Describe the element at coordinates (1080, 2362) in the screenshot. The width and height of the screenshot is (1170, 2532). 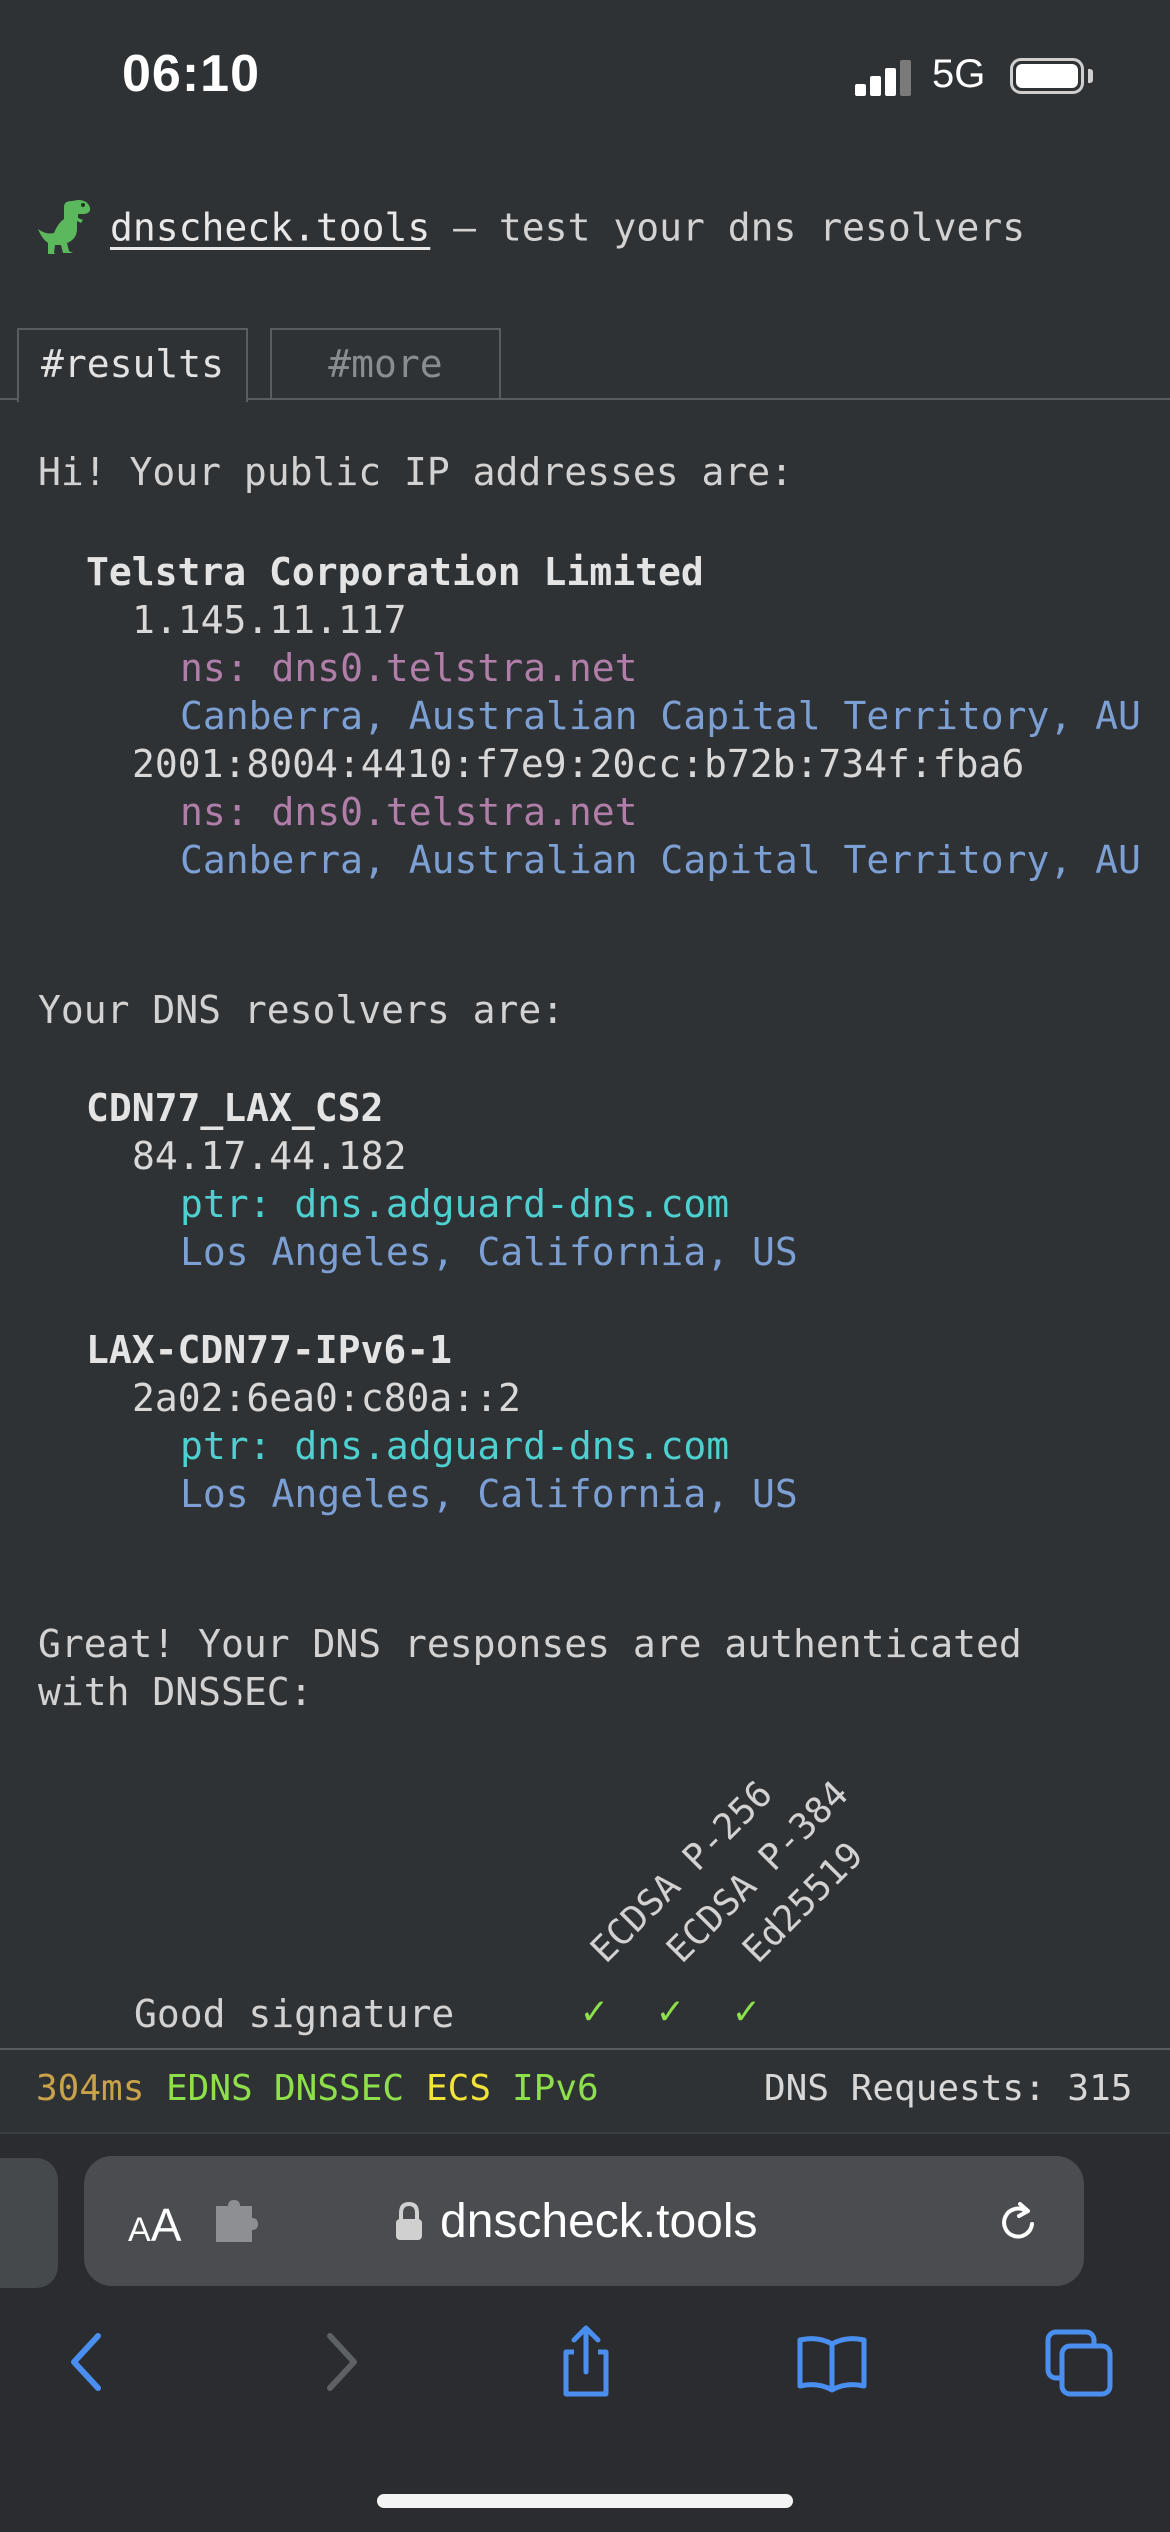
I see `tabs-icon` at that location.